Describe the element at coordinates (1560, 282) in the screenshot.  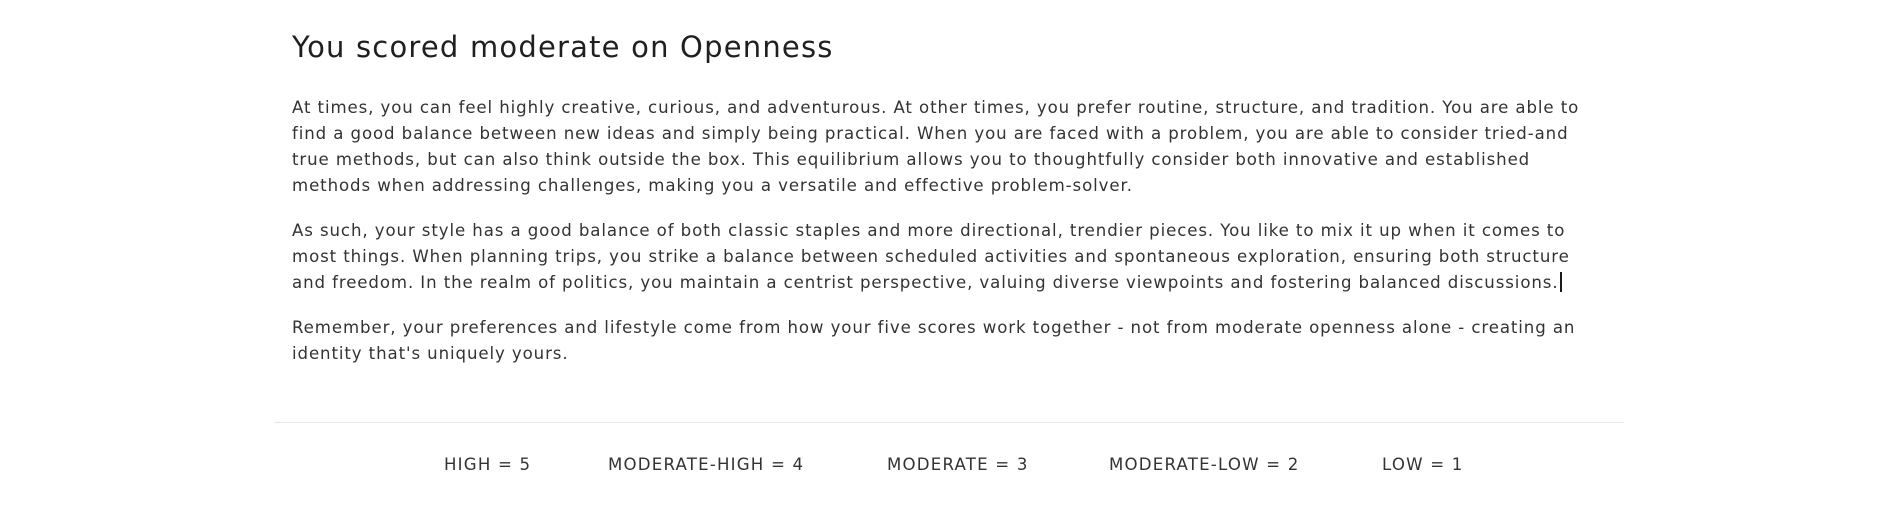
I see `text-cursor` at that location.